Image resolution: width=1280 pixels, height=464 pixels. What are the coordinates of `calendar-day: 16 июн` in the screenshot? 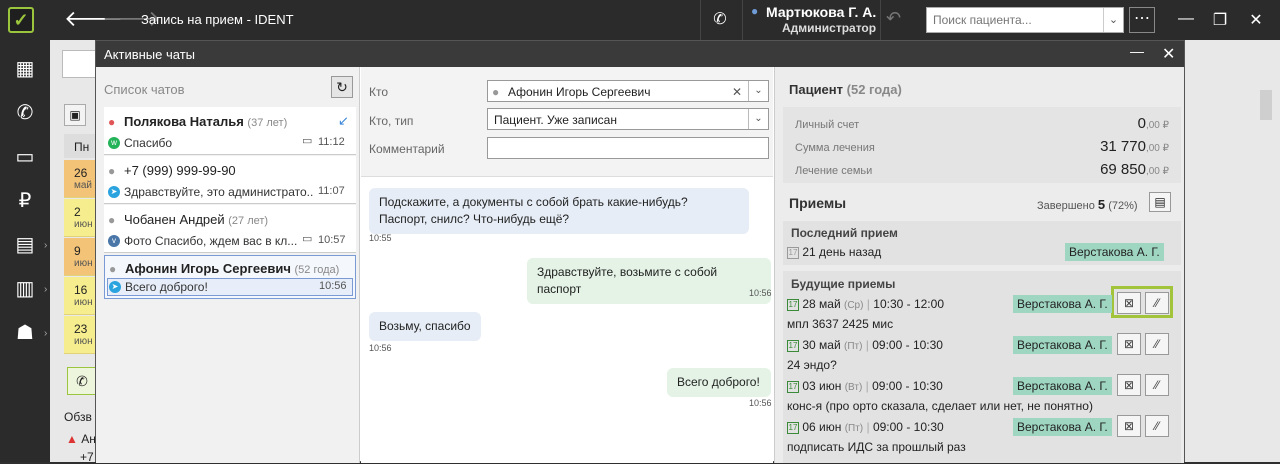 It's located at (80, 296).